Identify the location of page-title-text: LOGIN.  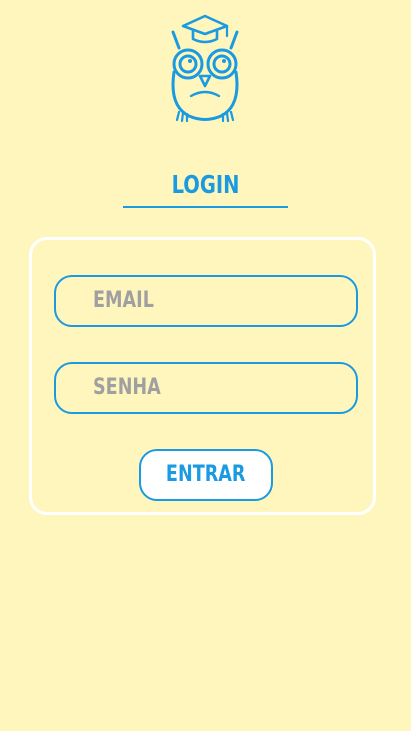
(205, 184).